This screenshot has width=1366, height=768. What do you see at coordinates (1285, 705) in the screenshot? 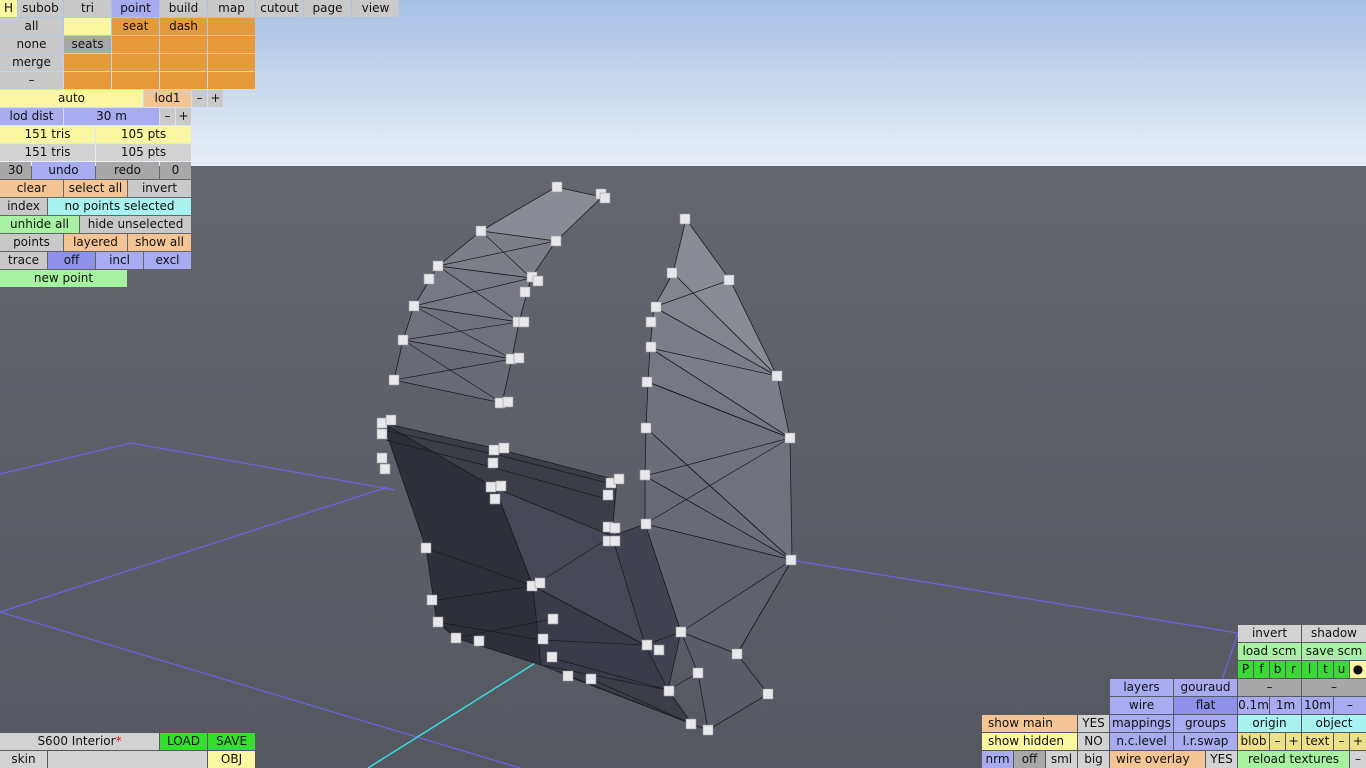
I see `scale-1m-button: 1m` at bounding box center [1285, 705].